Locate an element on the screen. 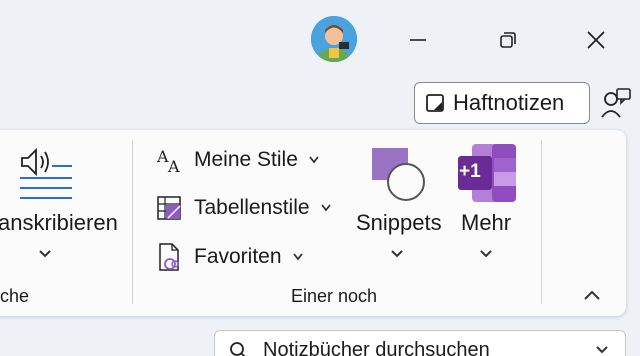 The width and height of the screenshot is (640, 356). more-badge: +1 is located at coordinates (470, 171).